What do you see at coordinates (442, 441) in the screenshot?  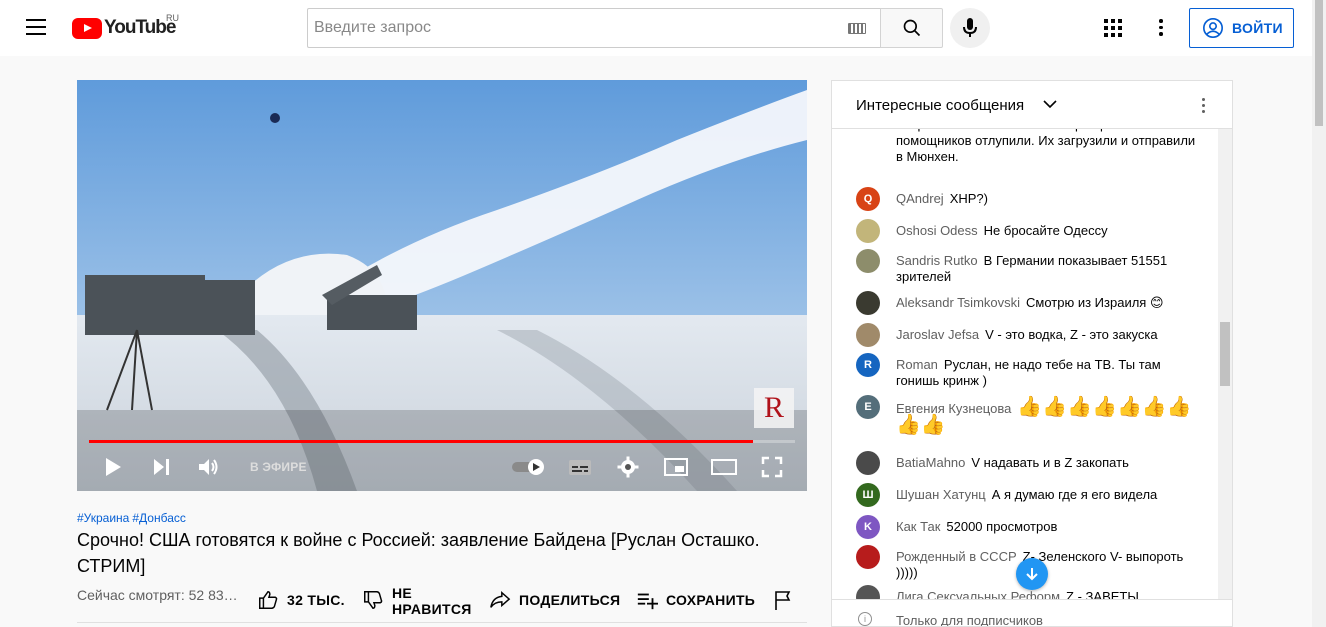 I see `progress-bar` at bounding box center [442, 441].